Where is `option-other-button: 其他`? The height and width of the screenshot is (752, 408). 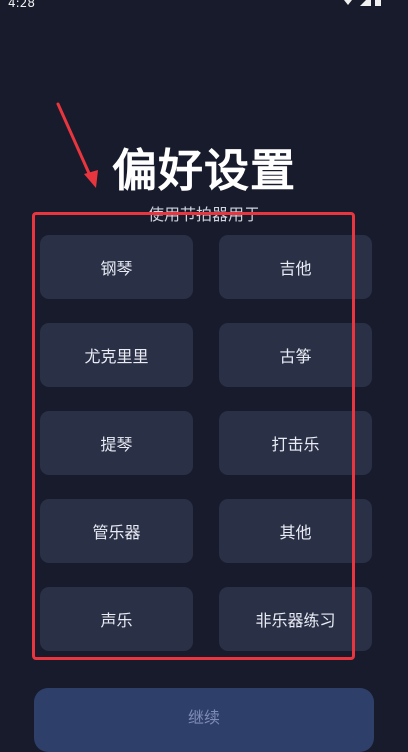 option-other-button: 其他 is located at coordinates (295, 531).